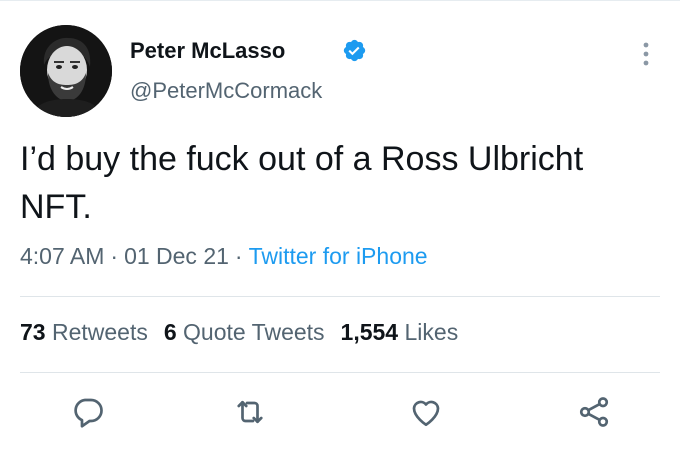 Image resolution: width=680 pixels, height=458 pixels. Describe the element at coordinates (594, 412) in the screenshot. I see `share-icon` at that location.